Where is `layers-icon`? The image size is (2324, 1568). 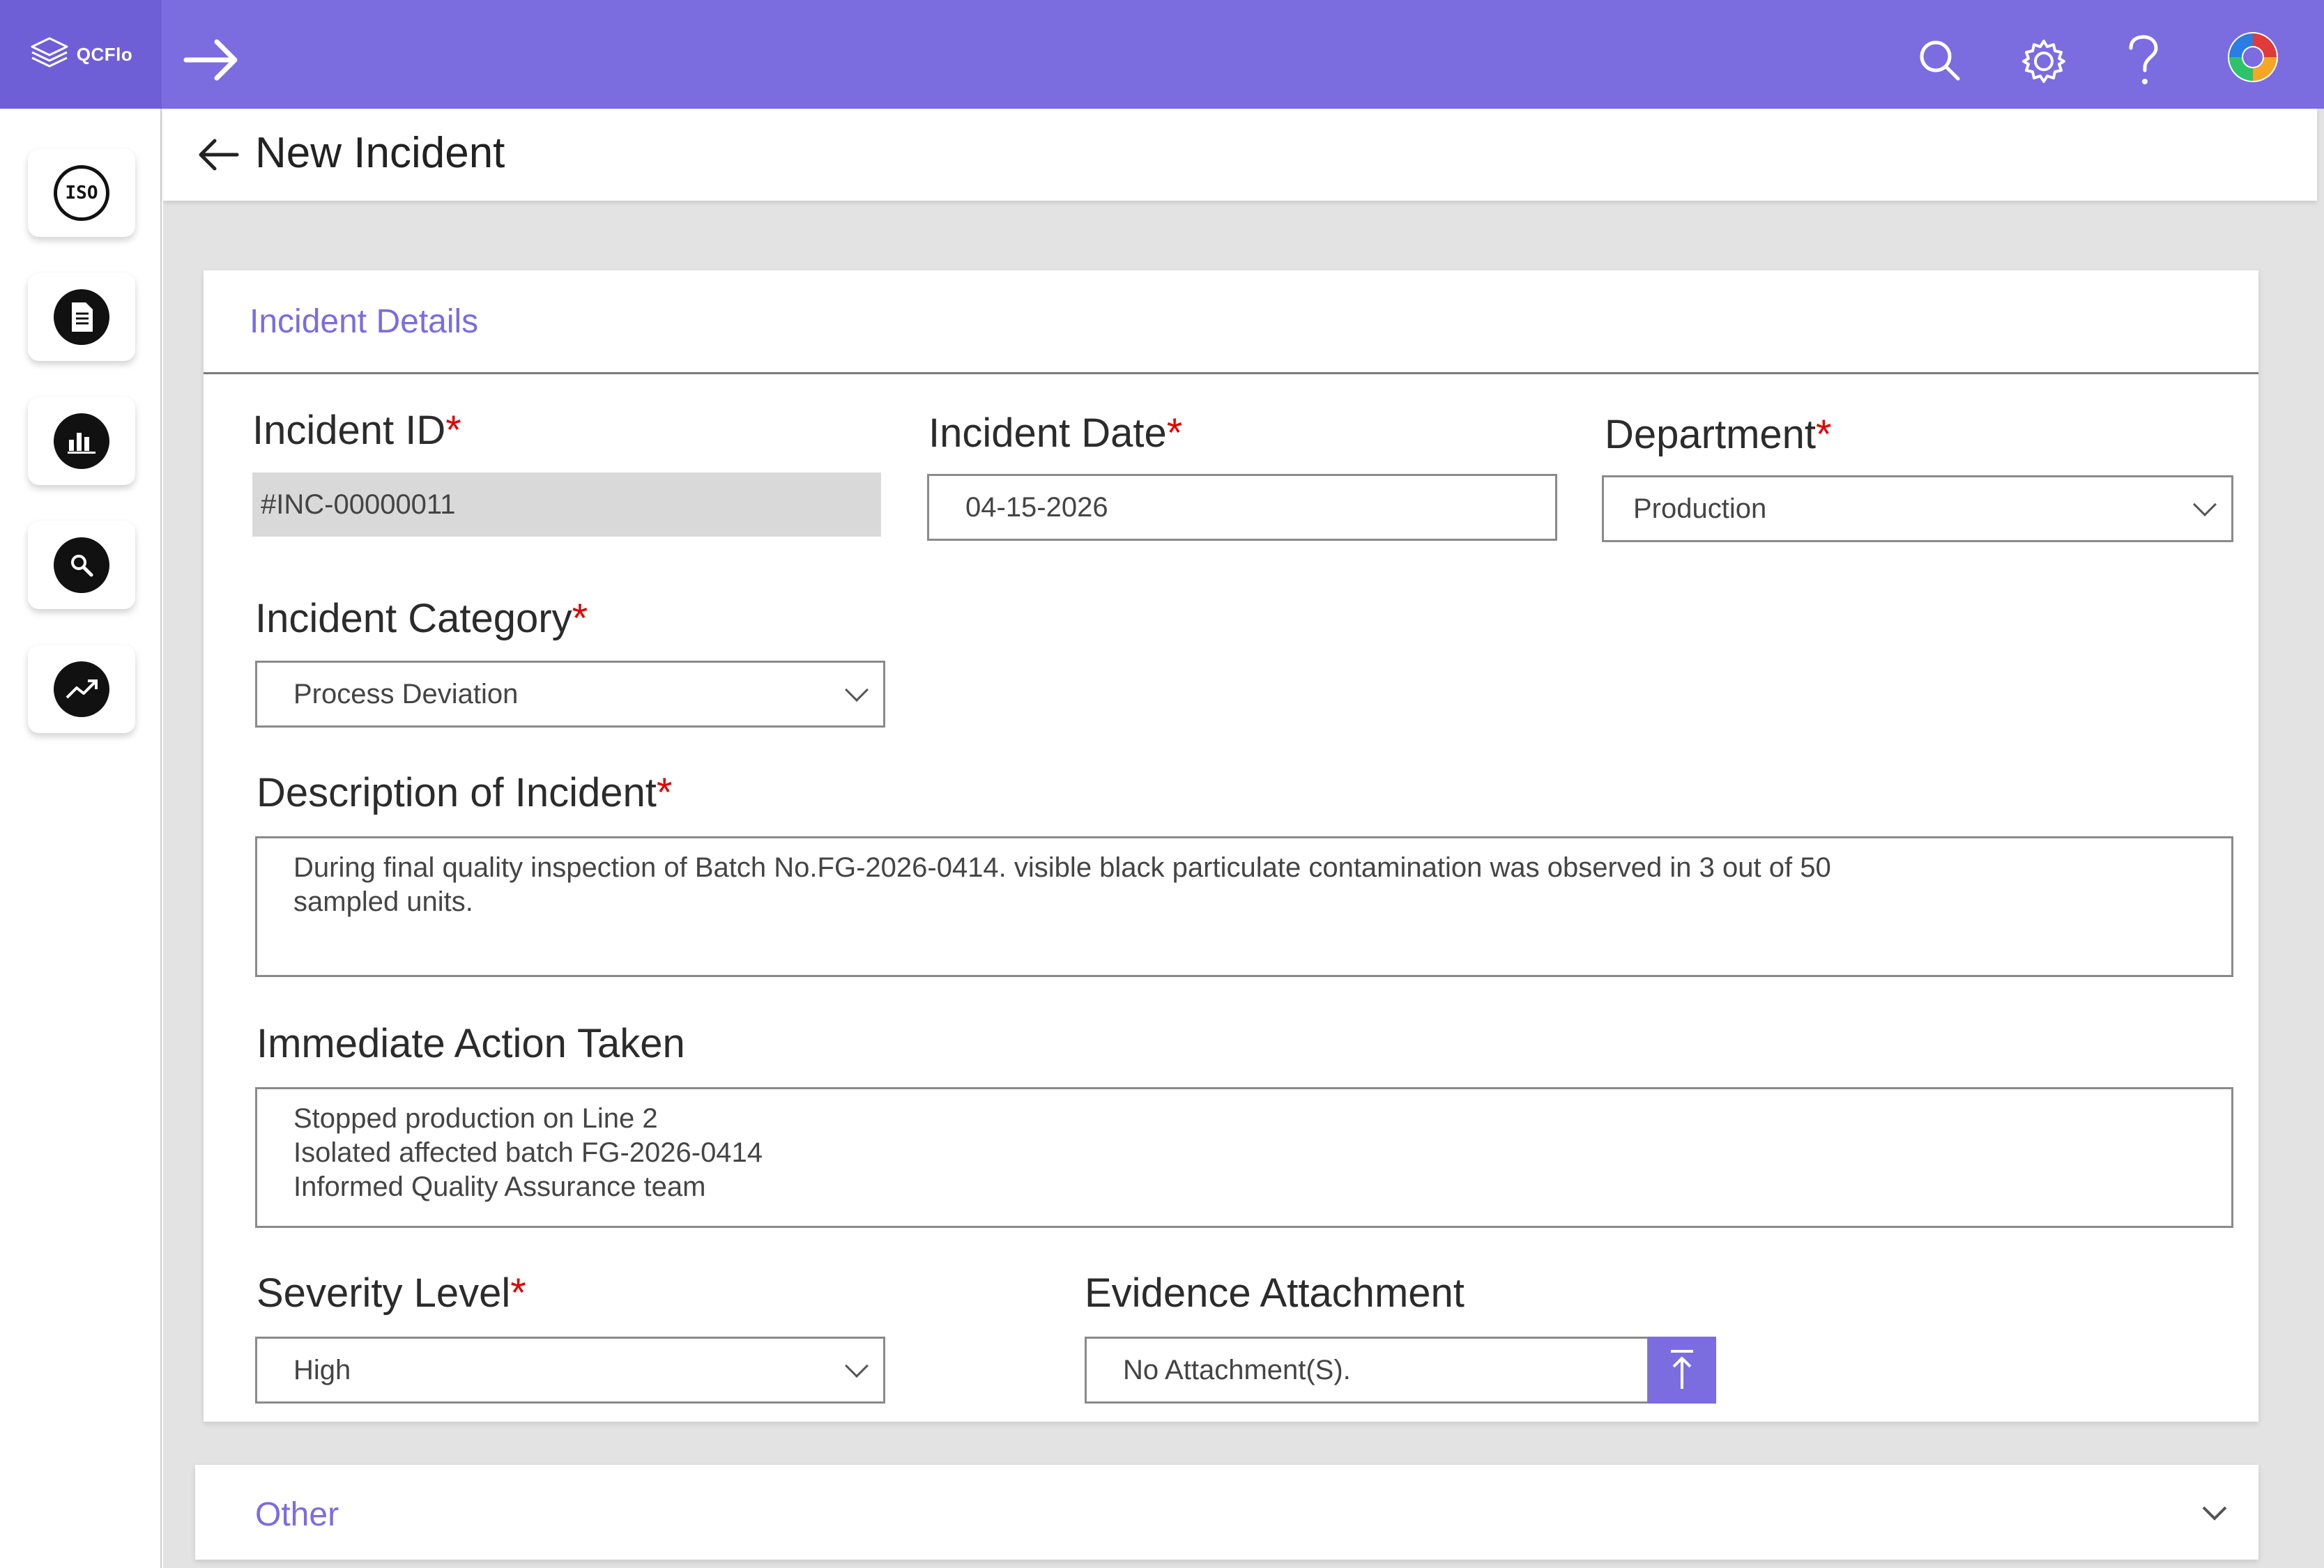 layers-icon is located at coordinates (49, 55).